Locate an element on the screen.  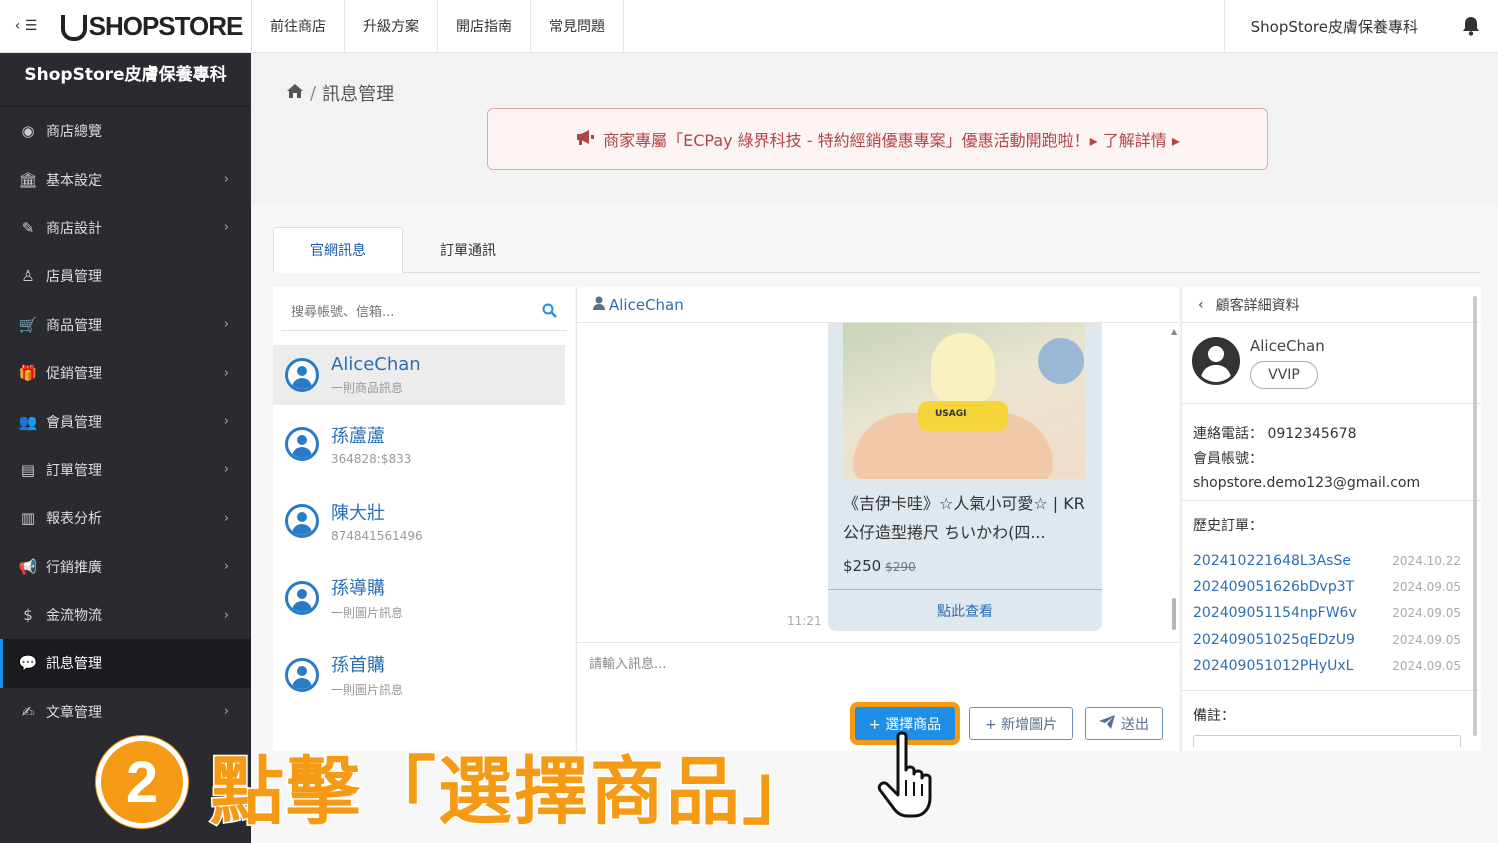
order-number-link: 202409051012PHyUxL is located at coordinates (1273, 666).